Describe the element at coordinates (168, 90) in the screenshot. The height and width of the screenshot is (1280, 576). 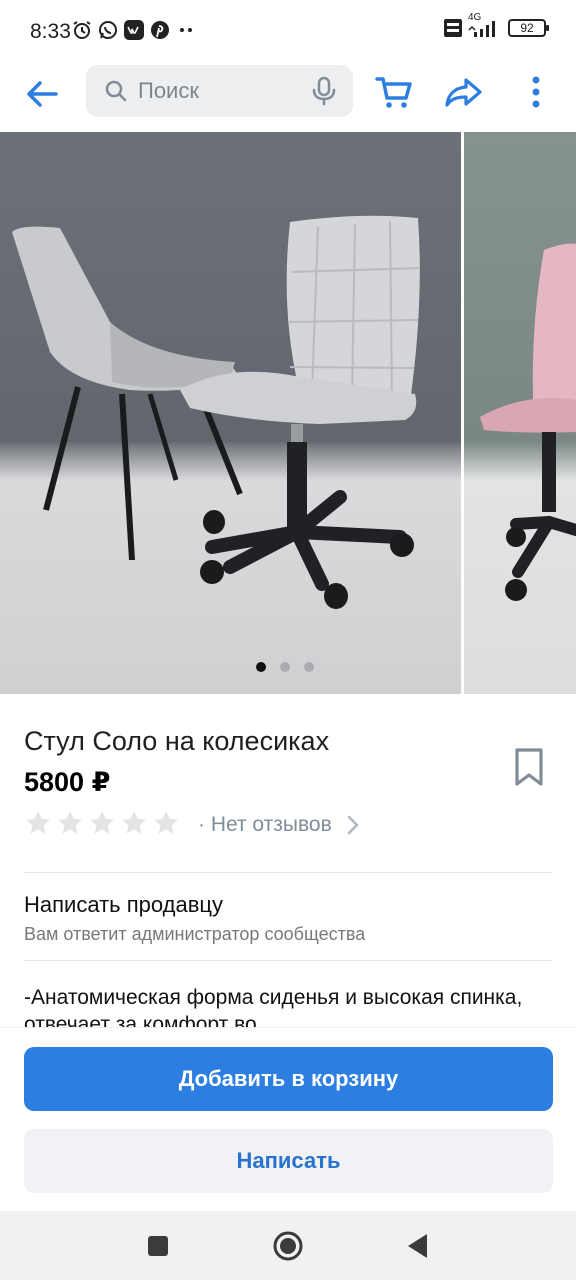
I see `search-placeholder: Поиск` at that location.